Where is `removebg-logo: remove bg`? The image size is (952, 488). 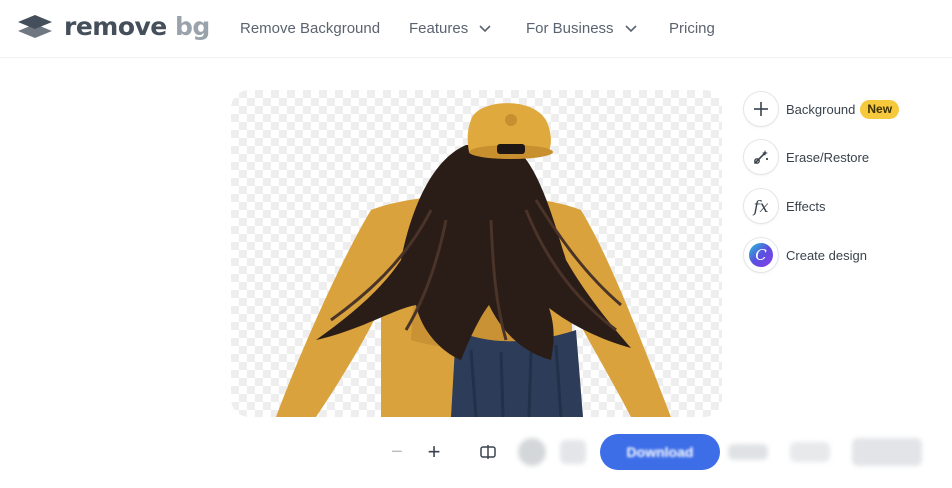
removebg-logo: remove bg is located at coordinates (113, 27).